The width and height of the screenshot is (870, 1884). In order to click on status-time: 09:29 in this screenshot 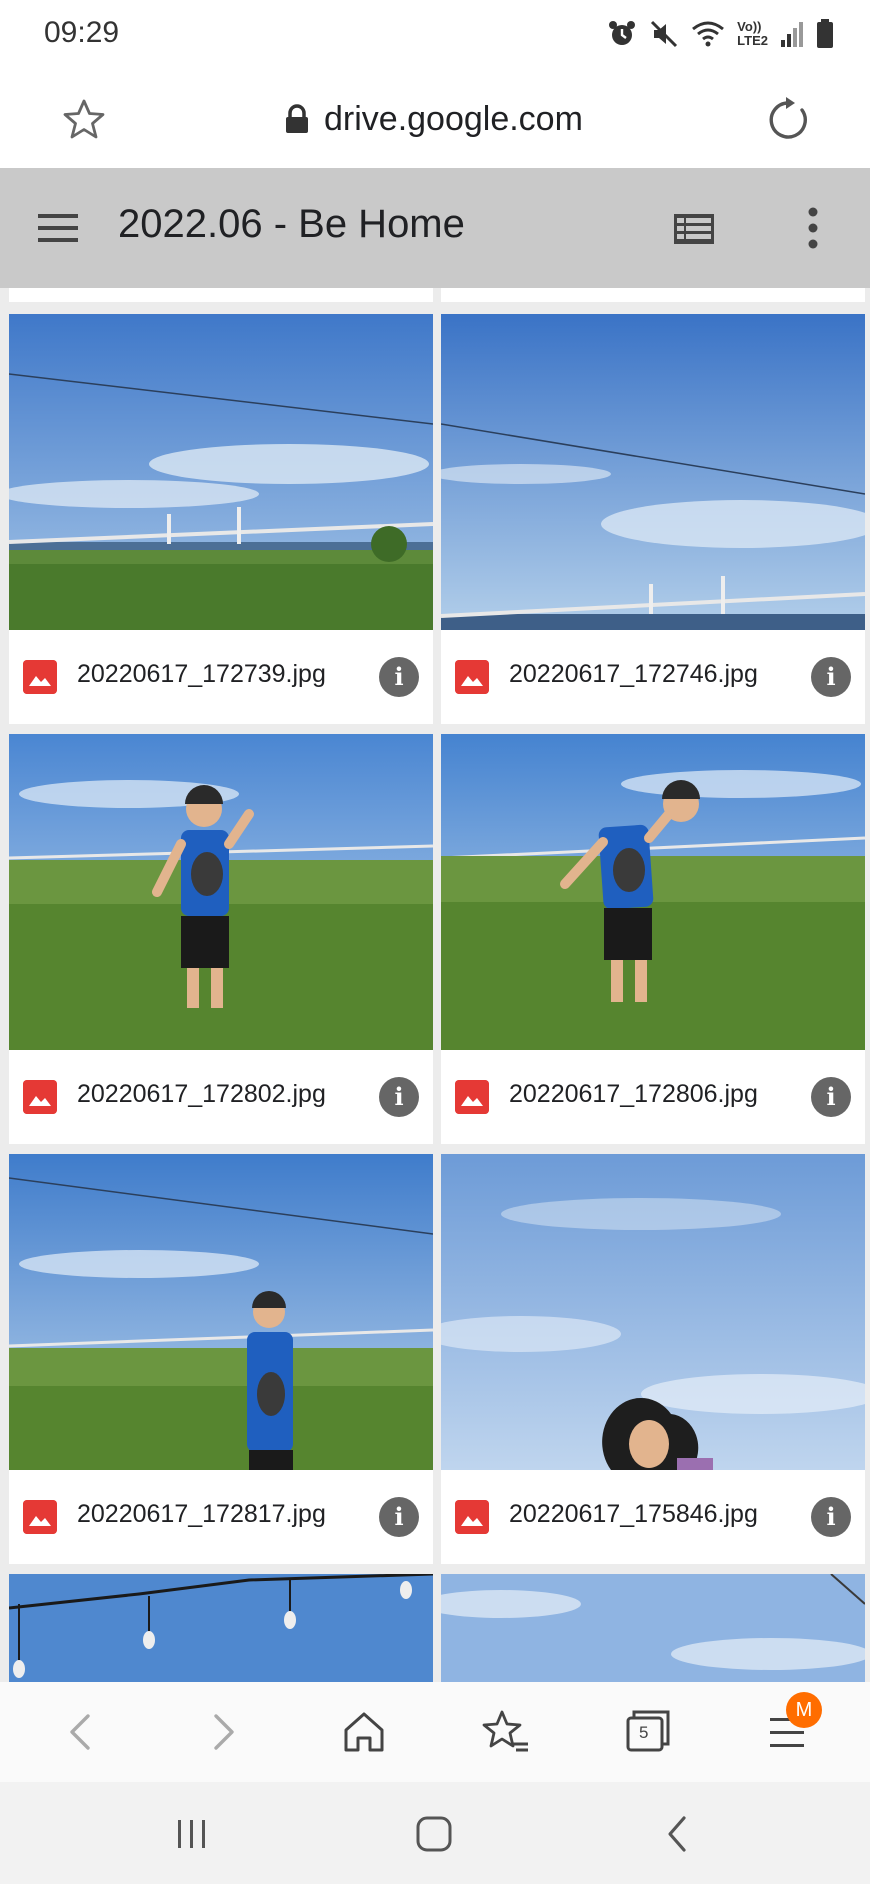, I will do `click(82, 32)`.